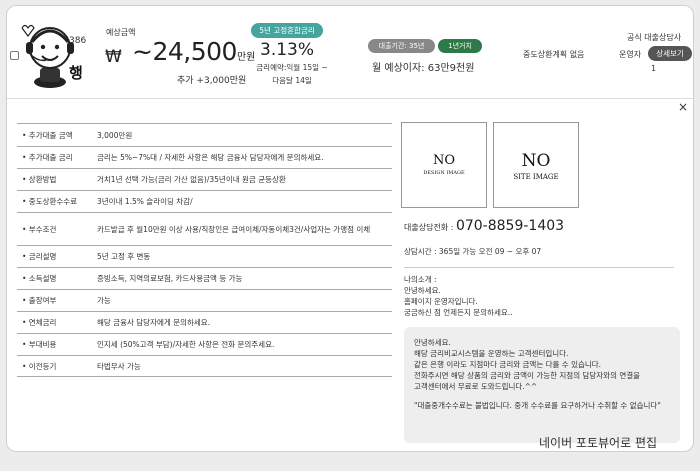 This screenshot has height=471, width=700. I want to click on detail-value: 해당 금융사 담당자에게 문의하세요., so click(154, 322).